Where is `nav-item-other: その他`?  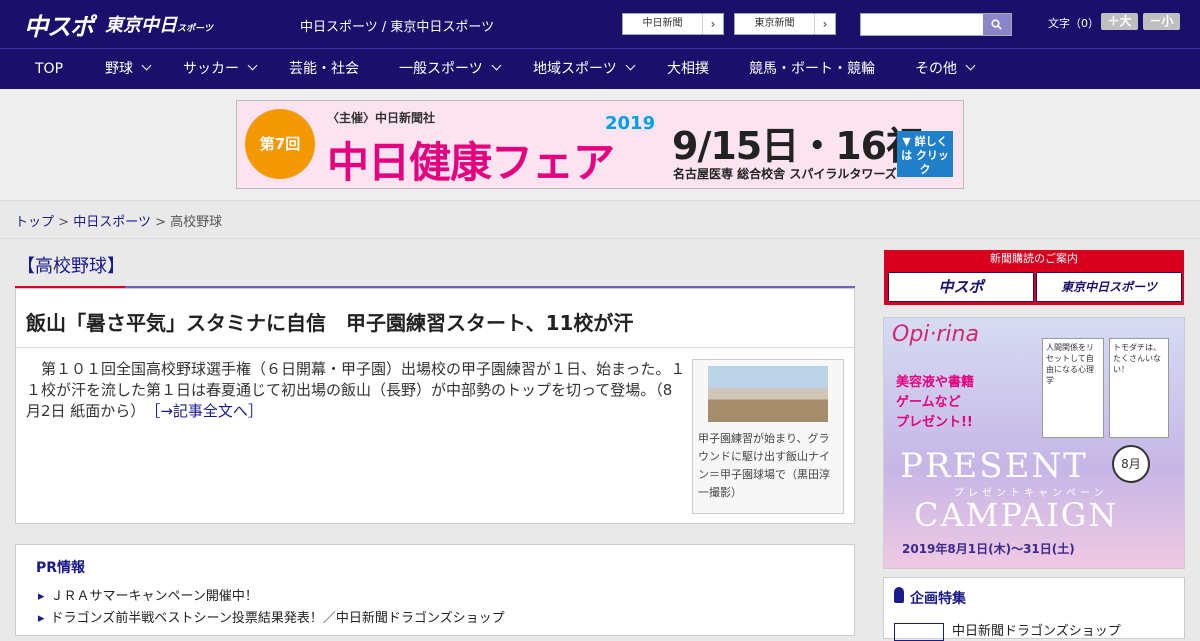
nav-item-other: その他 is located at coordinates (945, 69).